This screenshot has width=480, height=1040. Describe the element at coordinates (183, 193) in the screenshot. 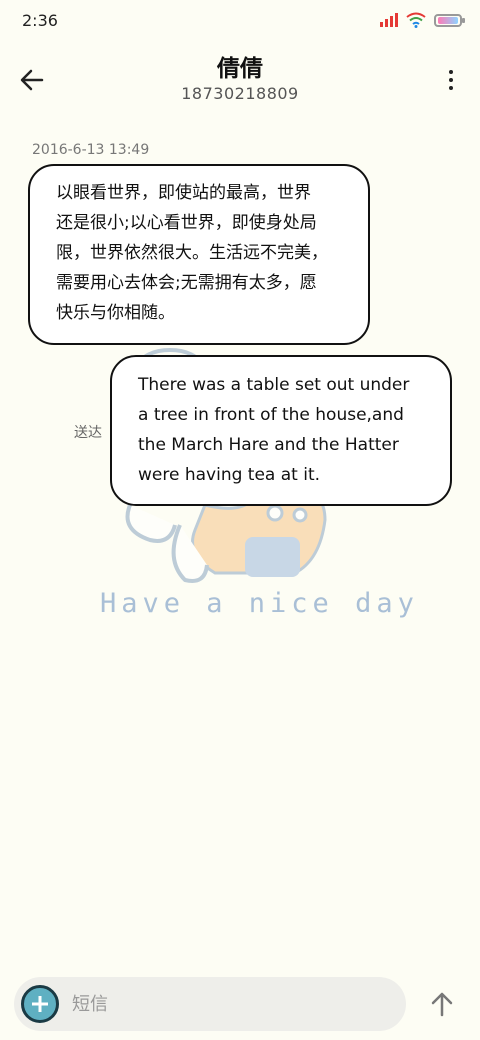

I see `message-line: 以眼看世界，即使站的最高，世界` at that location.